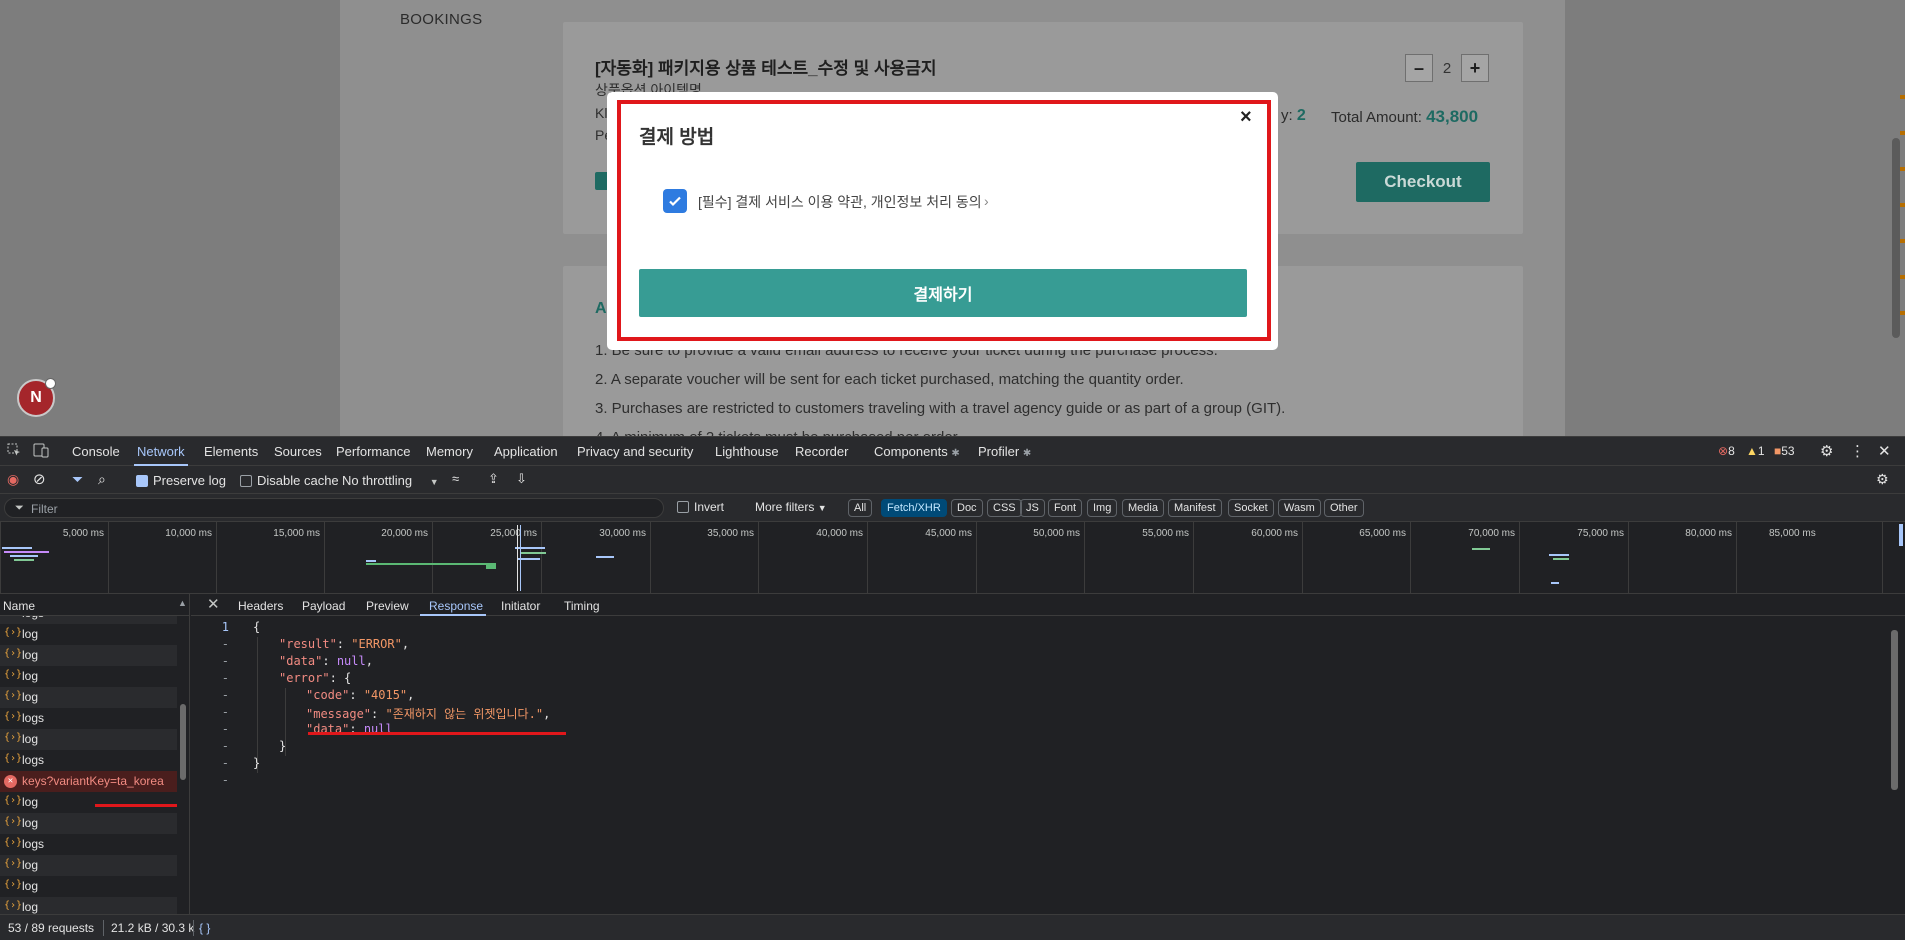  I want to click on json-line-error-message: "message": "존재하지 않는 위젯입니다.",, so click(428, 714).